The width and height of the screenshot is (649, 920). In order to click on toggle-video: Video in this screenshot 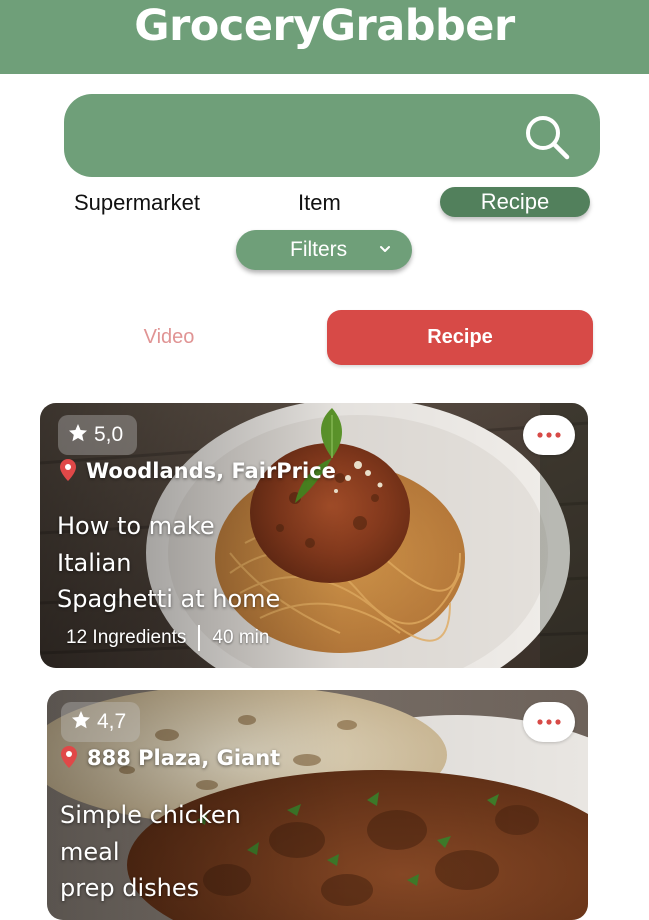, I will do `click(169, 337)`.